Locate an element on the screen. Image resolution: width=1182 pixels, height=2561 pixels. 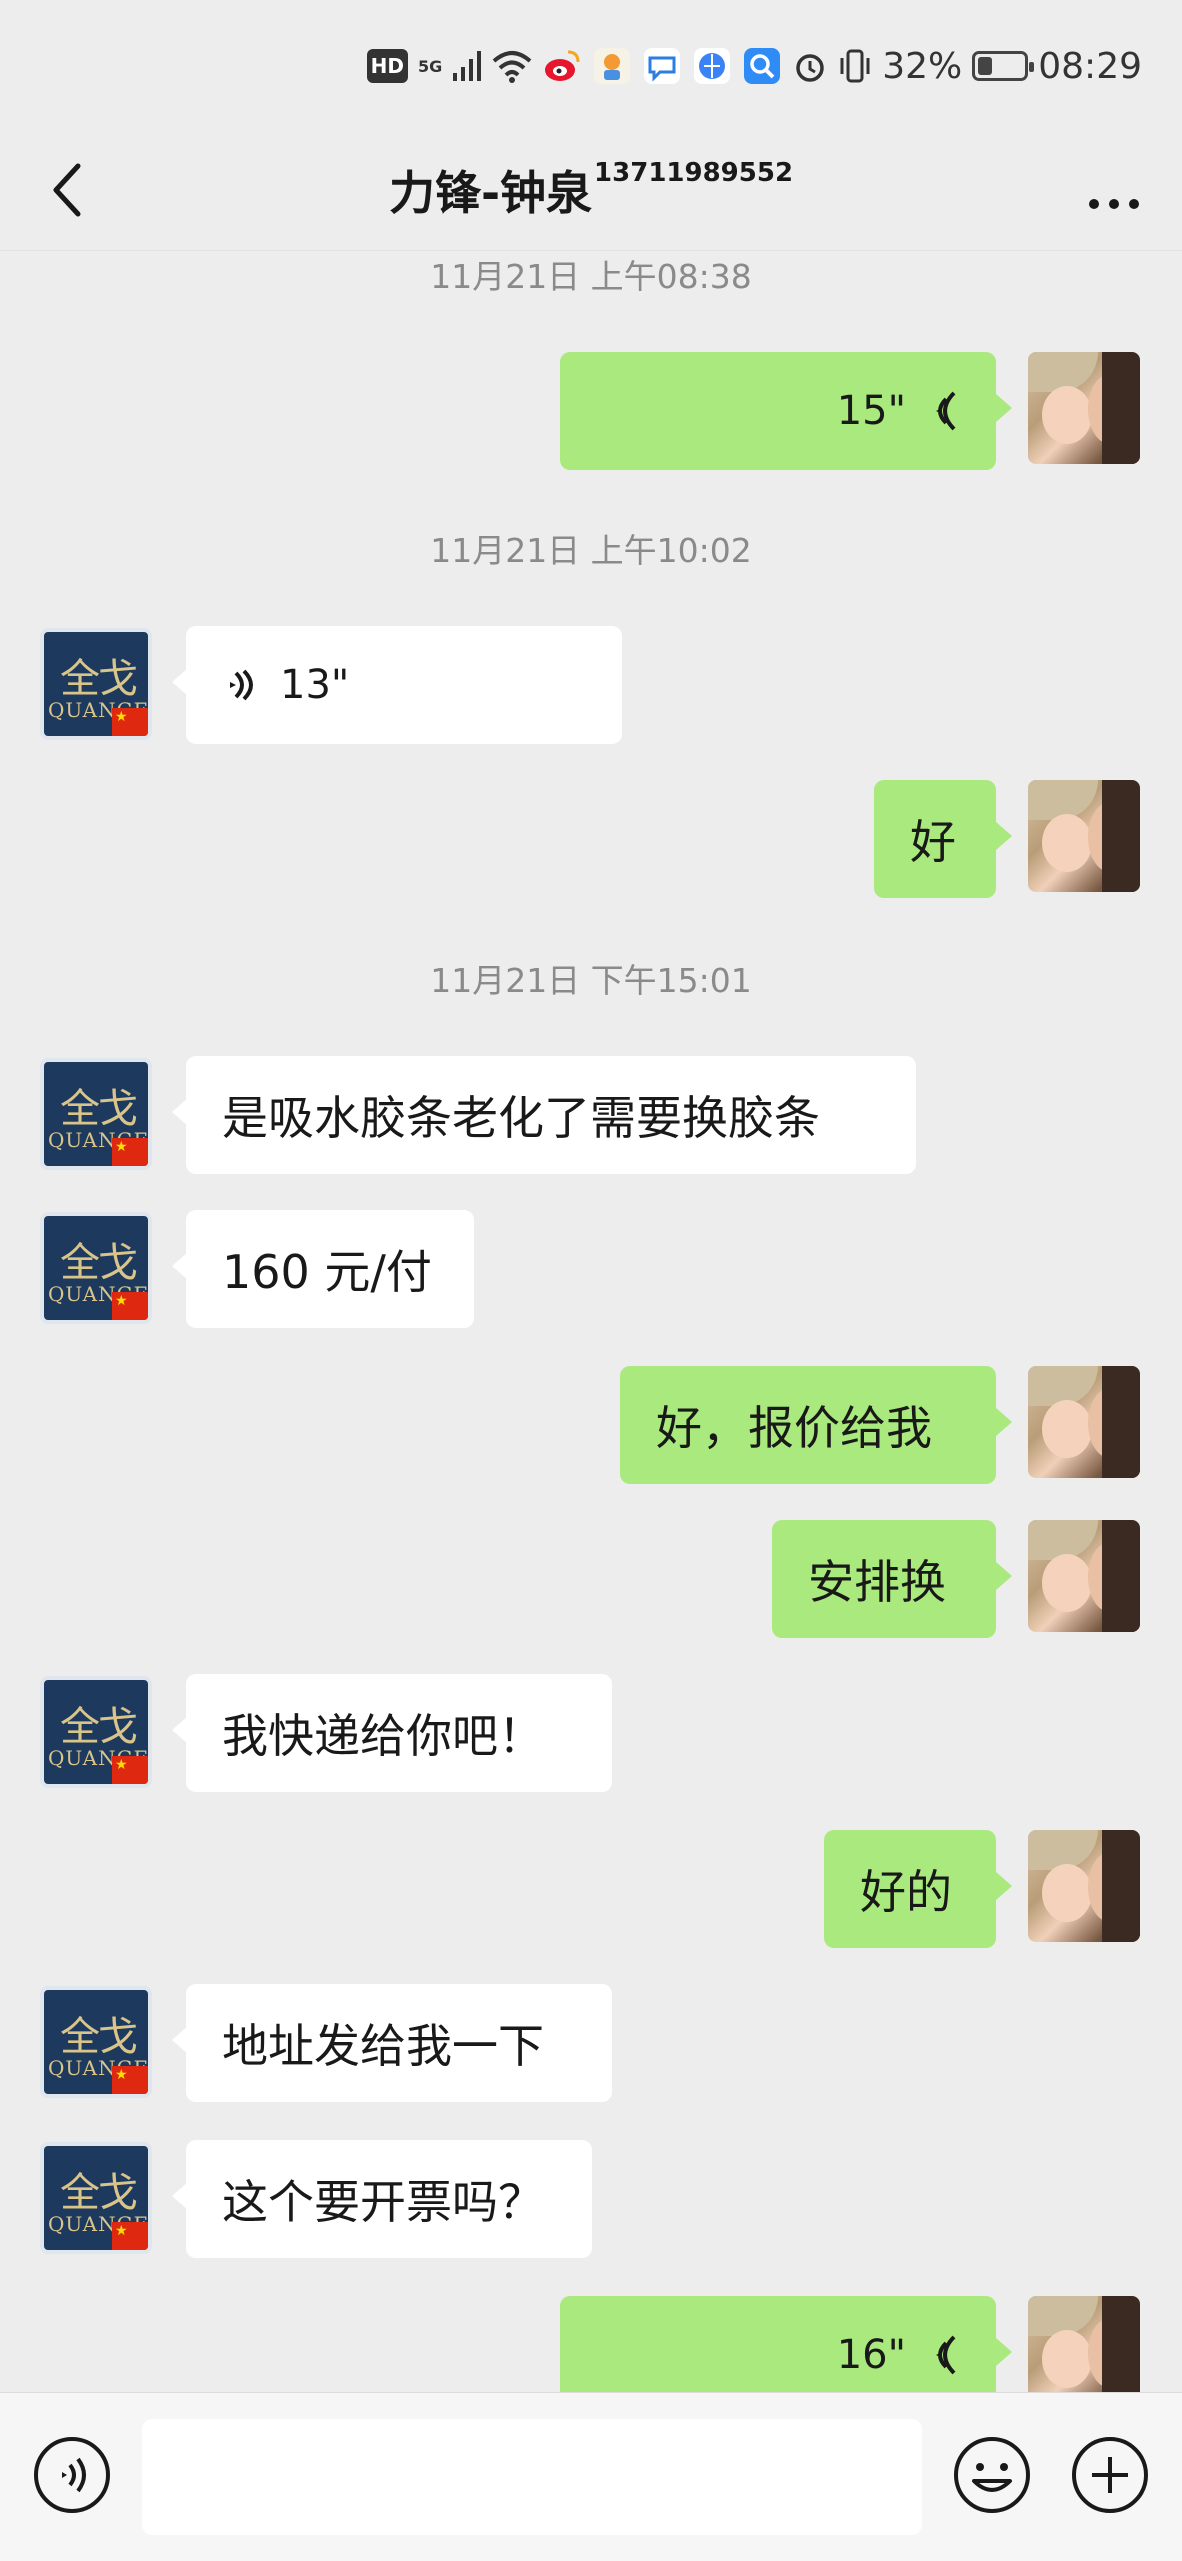
voice-message-sent: 16" is located at coordinates (786, 2344).